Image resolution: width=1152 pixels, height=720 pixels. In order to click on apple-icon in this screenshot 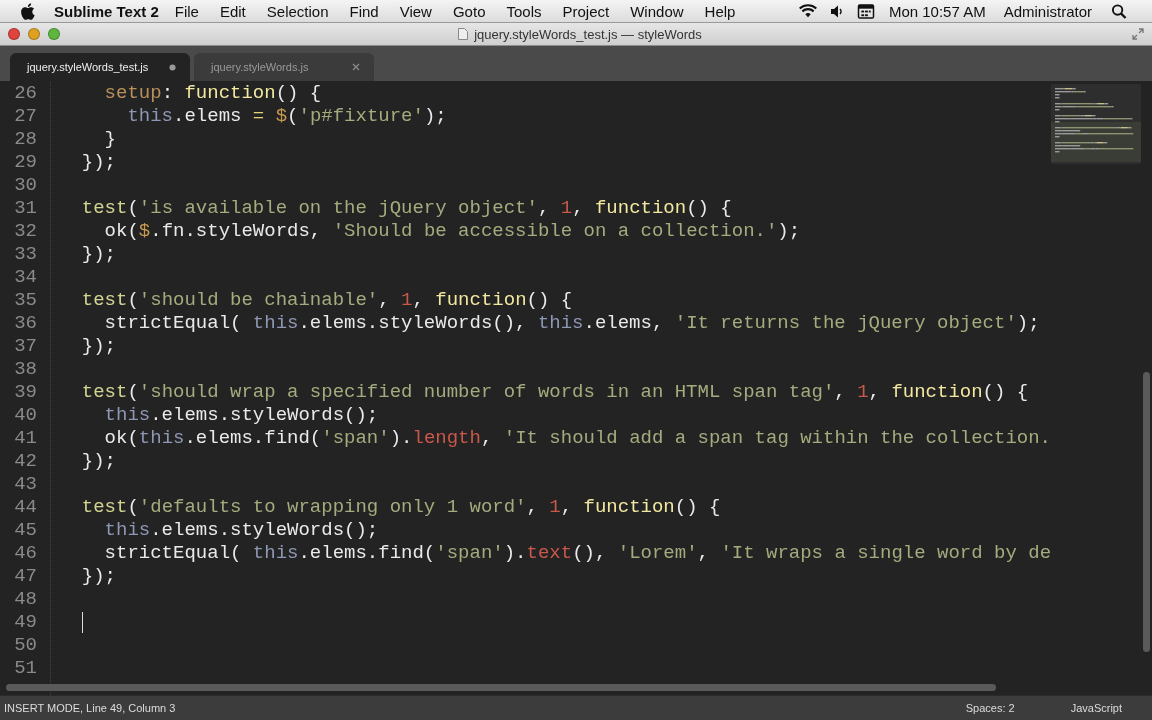, I will do `click(27, 11)`.